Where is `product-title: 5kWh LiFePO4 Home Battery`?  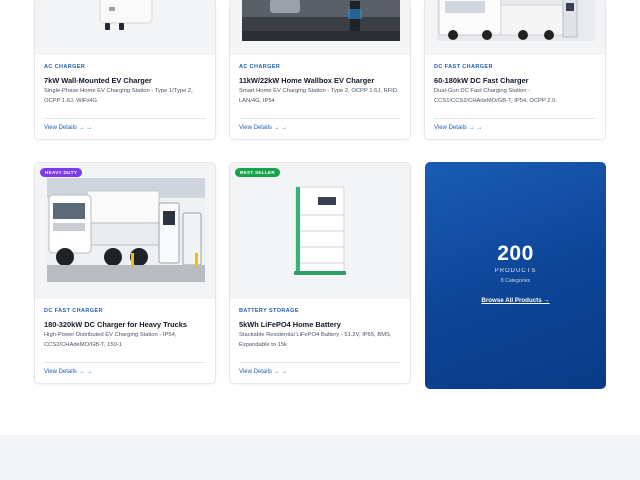
product-title: 5kWh LiFePO4 Home Battery is located at coordinates (320, 324).